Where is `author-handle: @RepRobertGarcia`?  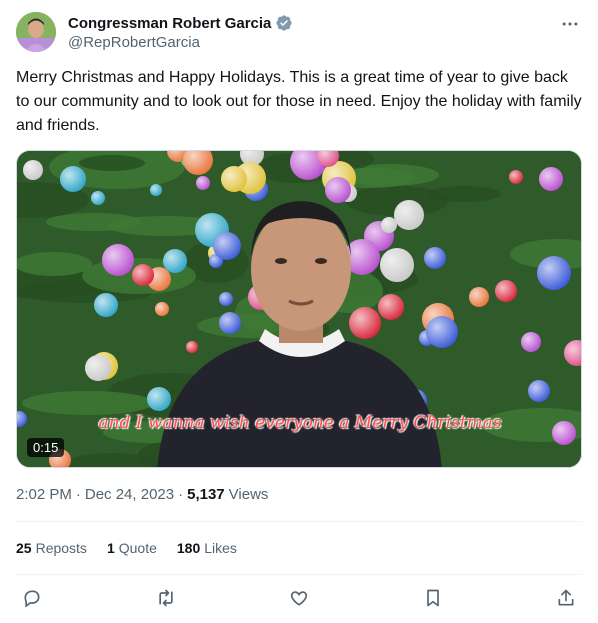
author-handle: @RepRobertGarcia is located at coordinates (134, 42).